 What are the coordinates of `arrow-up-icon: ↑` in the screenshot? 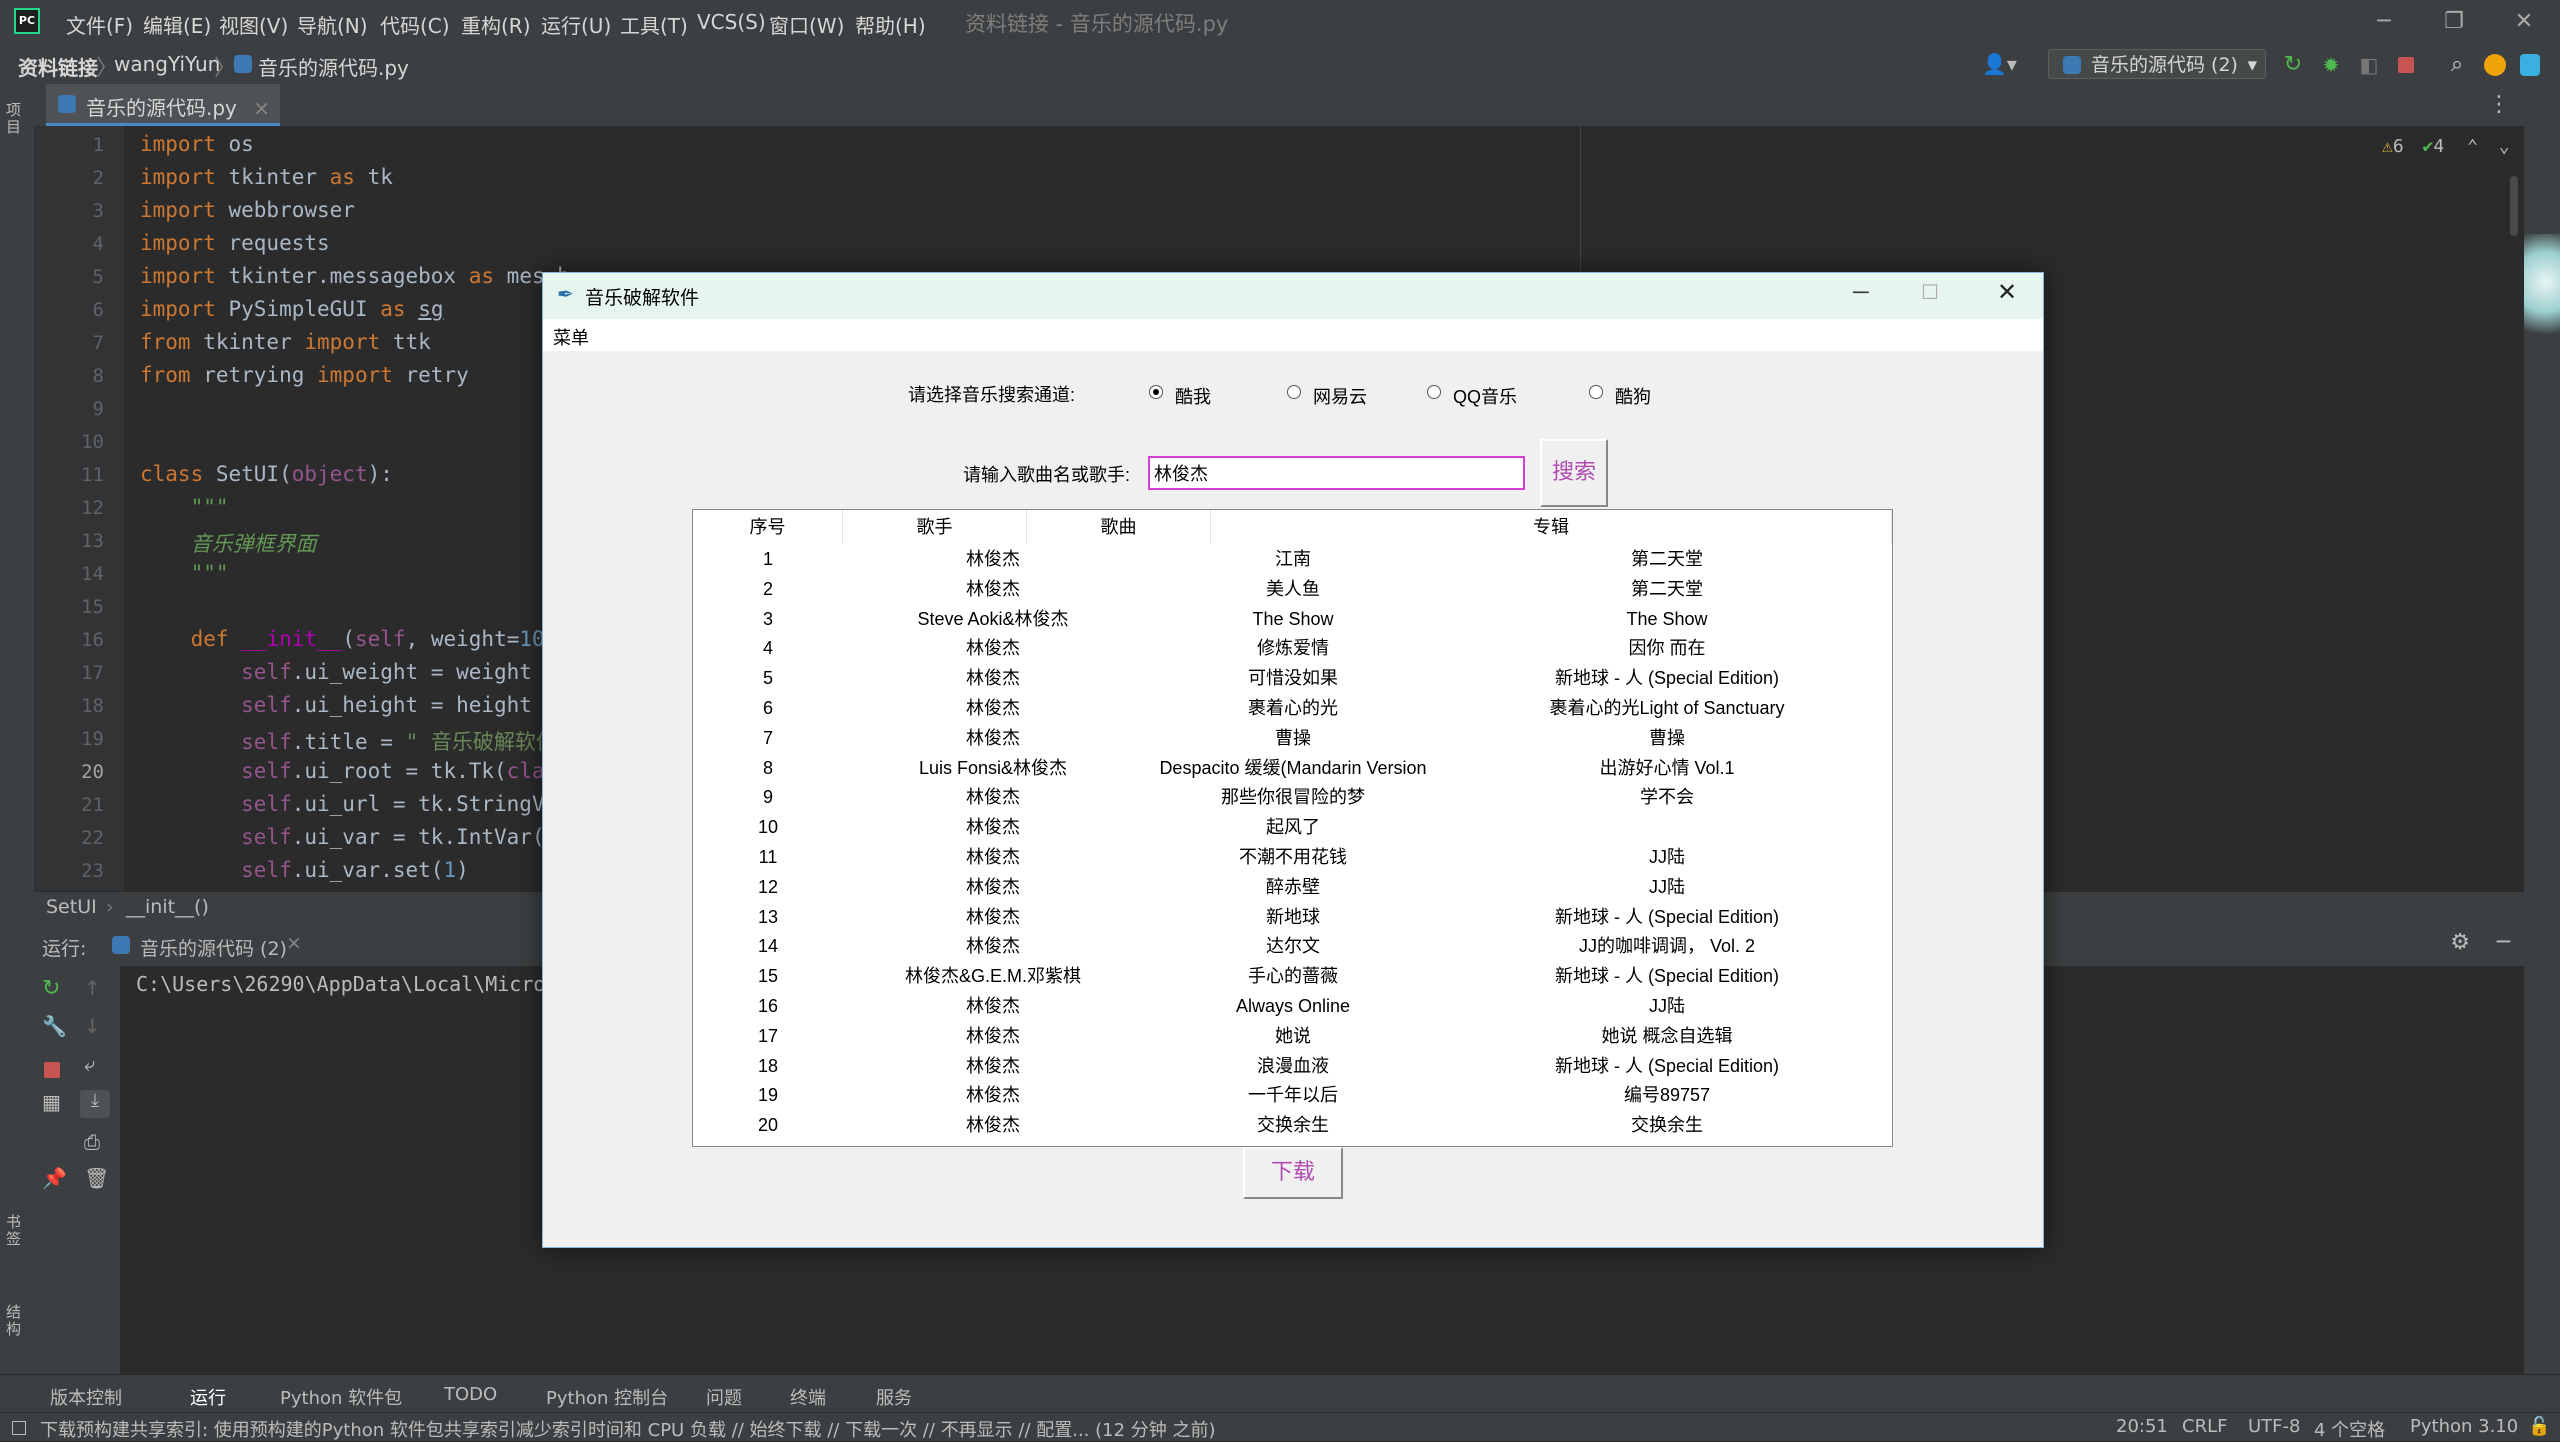 It's located at (92, 988).